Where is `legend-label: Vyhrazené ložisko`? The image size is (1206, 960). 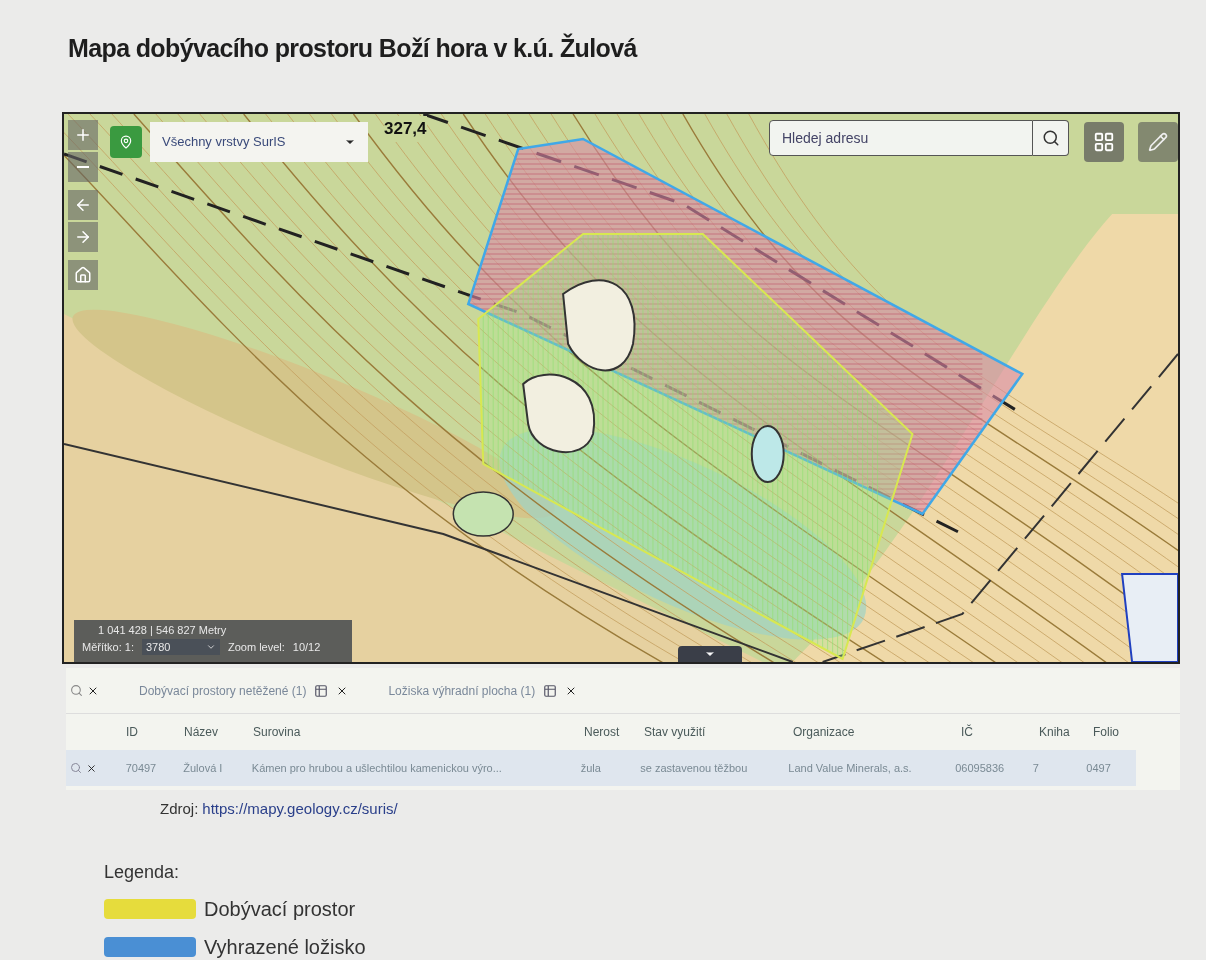
legend-label: Vyhrazené ložisko is located at coordinates (285, 947).